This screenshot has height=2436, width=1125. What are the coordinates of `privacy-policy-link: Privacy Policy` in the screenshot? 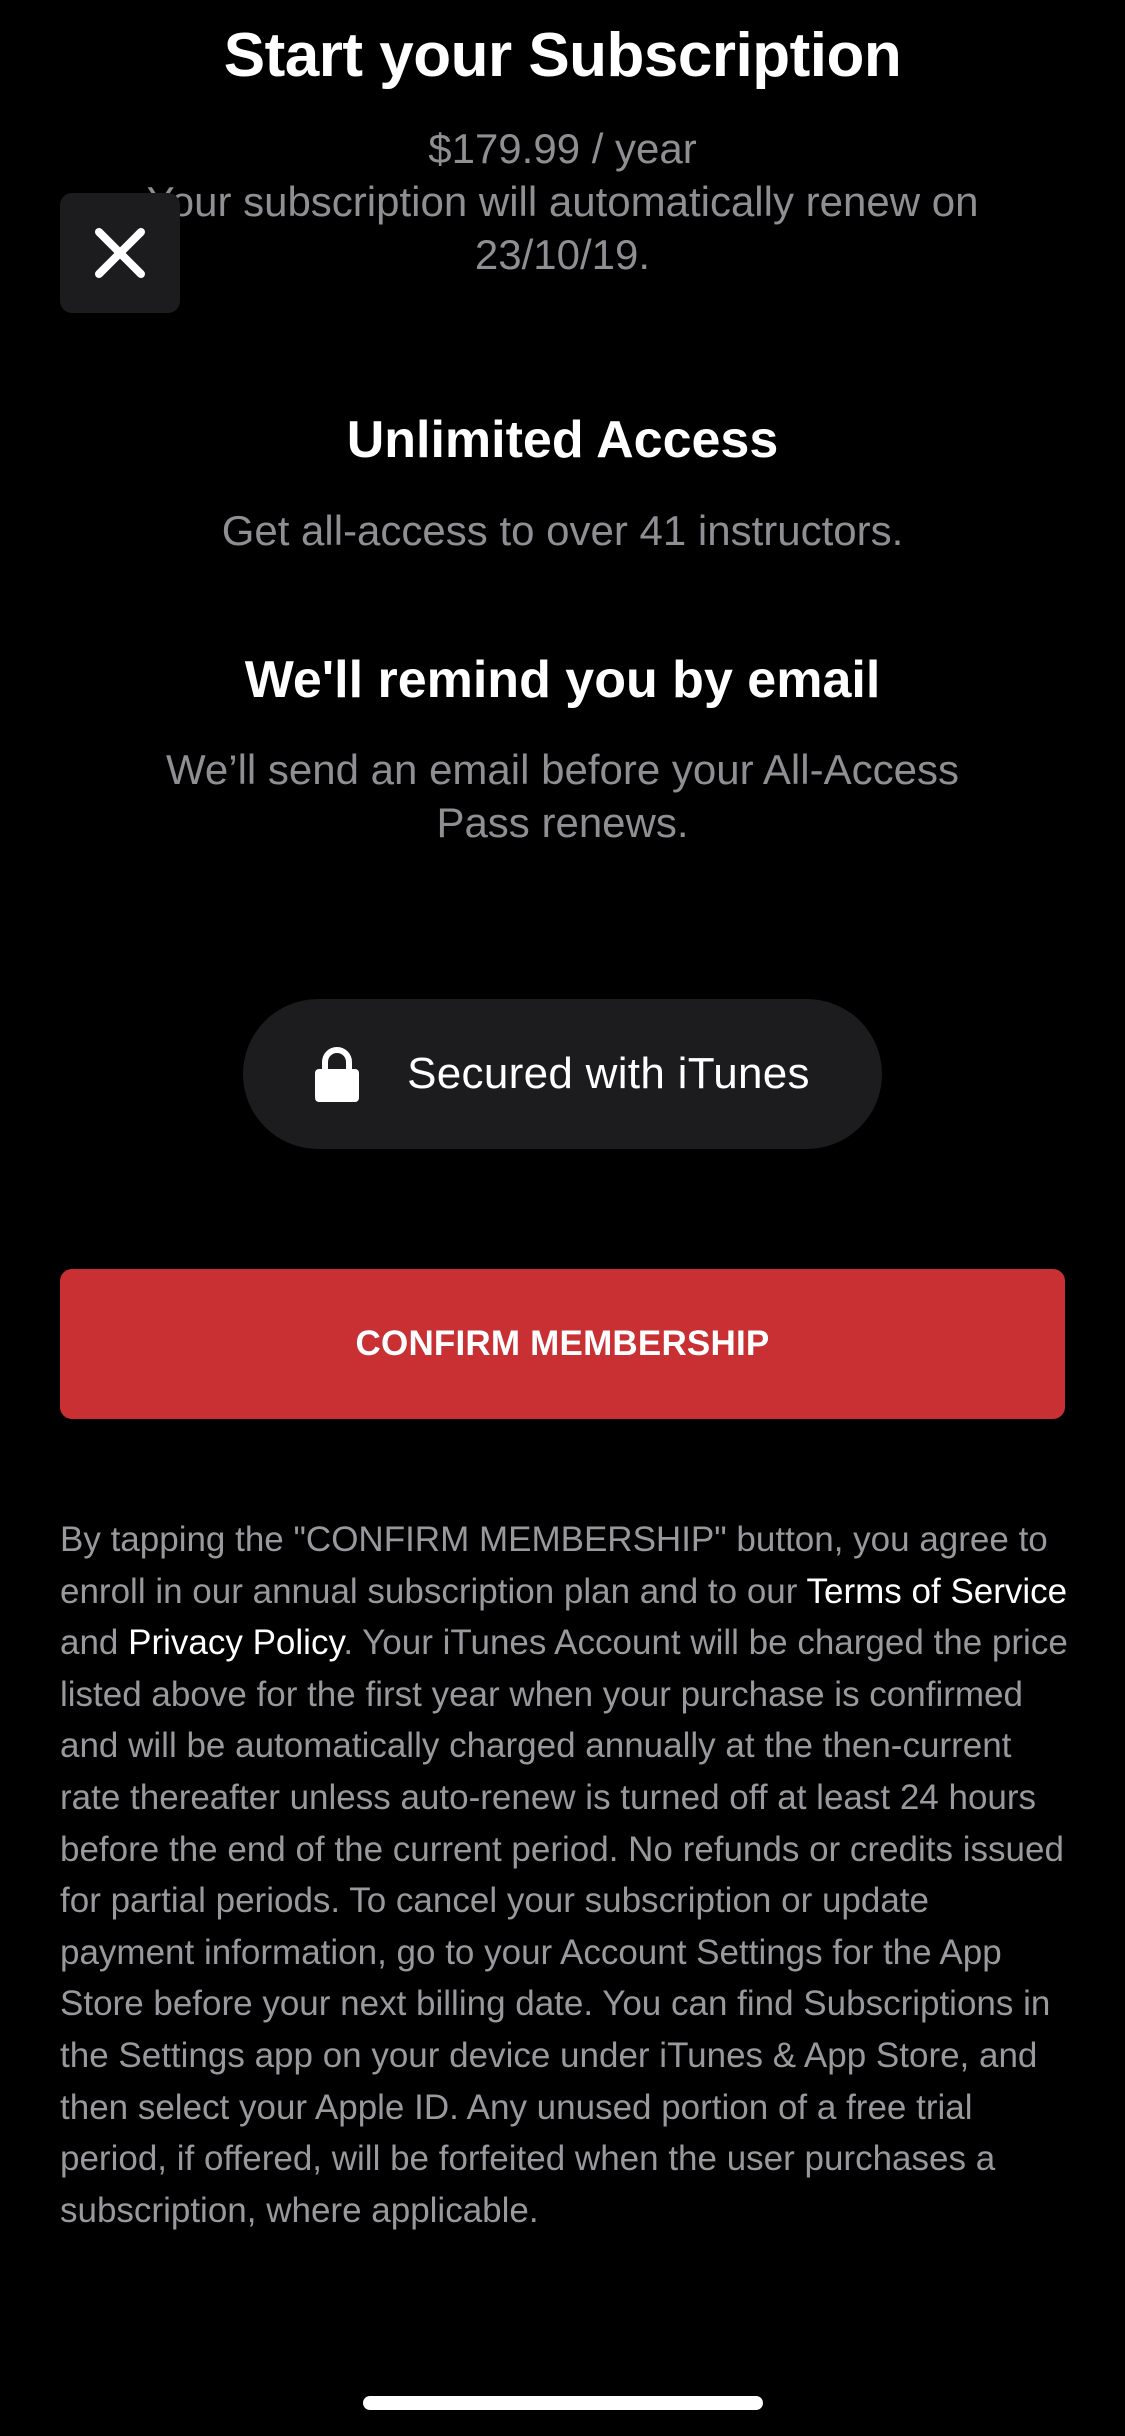 It's located at (235, 1642).